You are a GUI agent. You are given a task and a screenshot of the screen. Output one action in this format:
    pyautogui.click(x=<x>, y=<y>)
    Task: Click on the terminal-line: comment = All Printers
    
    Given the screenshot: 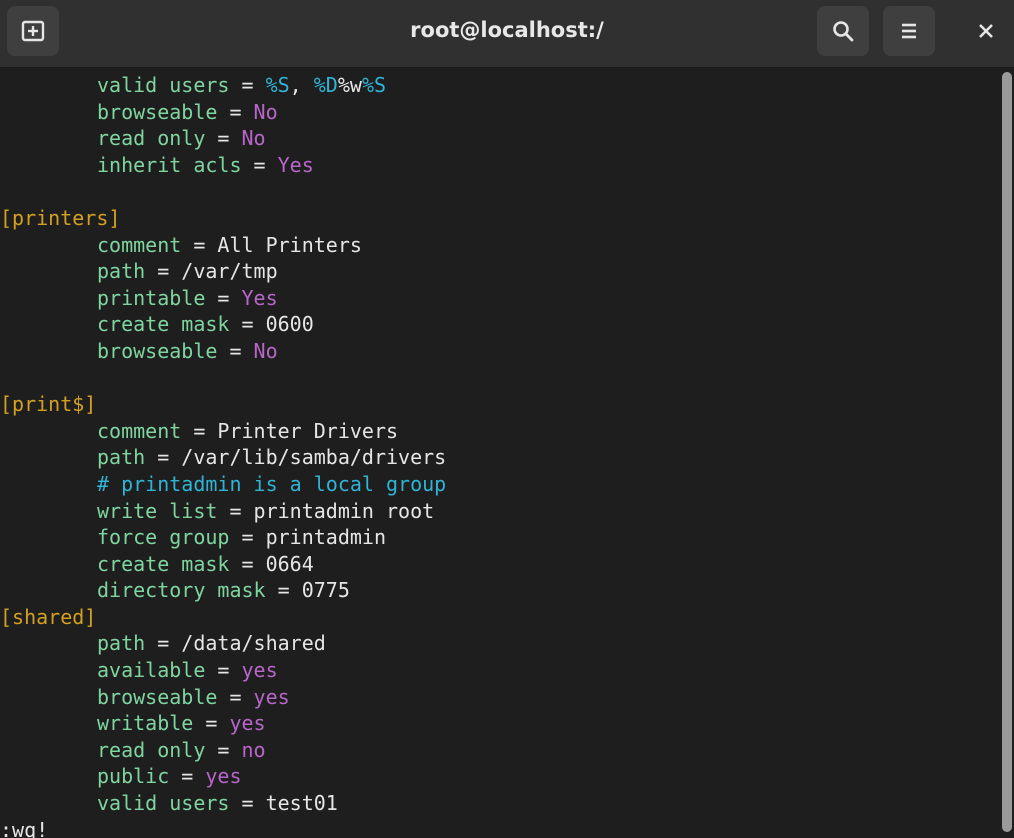 What is the action you would take?
    pyautogui.click(x=499, y=245)
    